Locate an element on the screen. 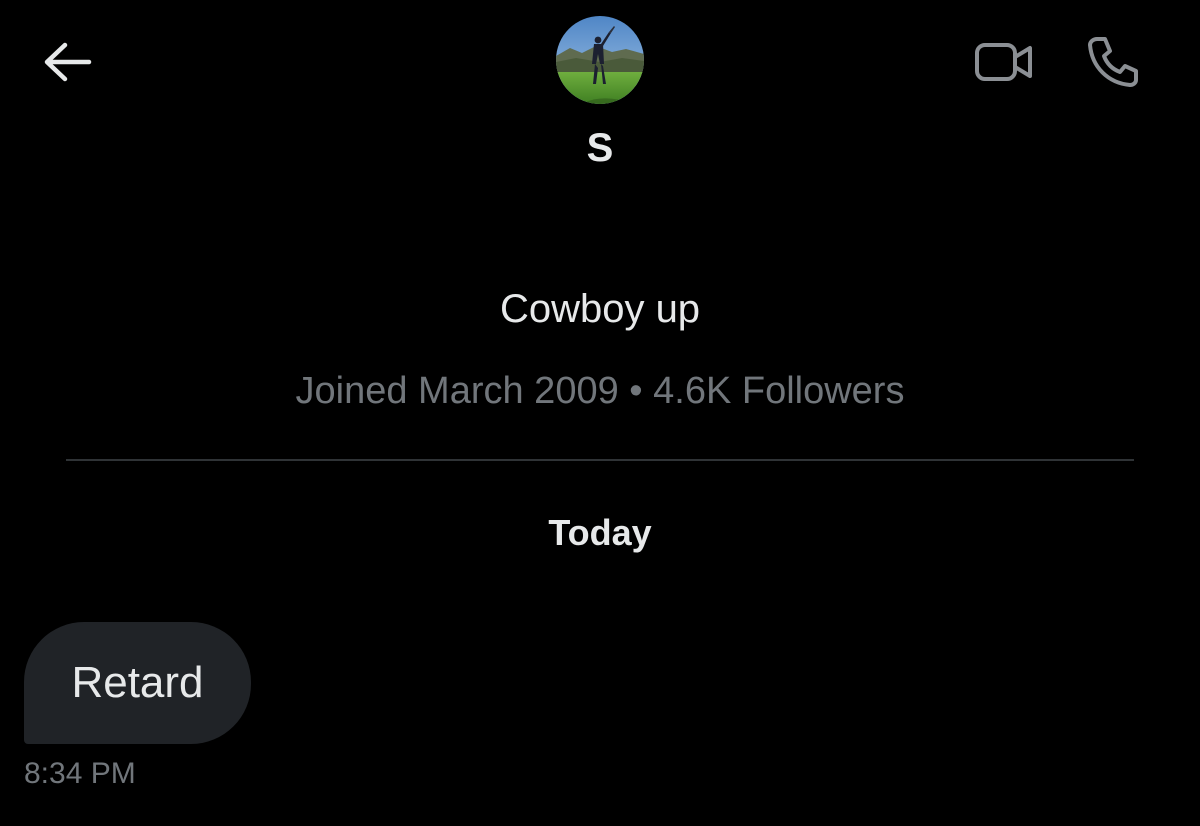 The image size is (1200, 826). voice-call-button is located at coordinates (1113, 61).